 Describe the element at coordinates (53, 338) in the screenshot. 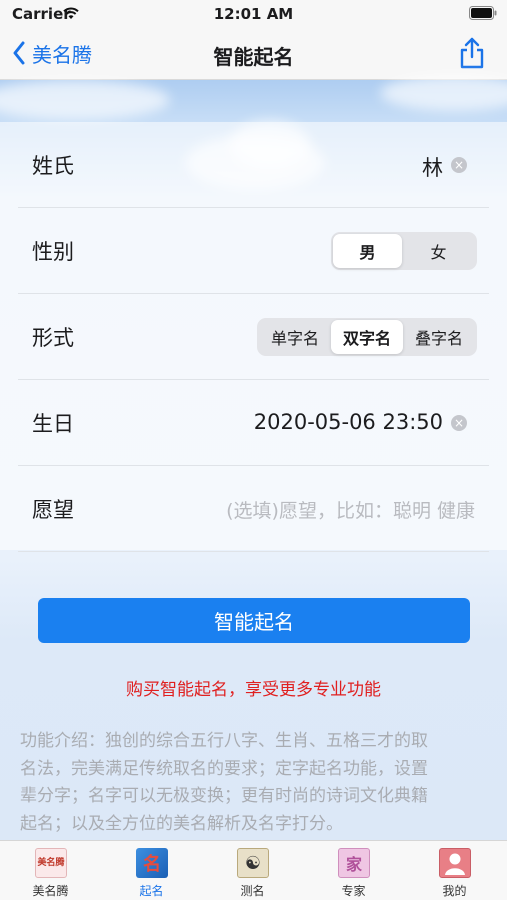

I see `style-label: 形式` at that location.